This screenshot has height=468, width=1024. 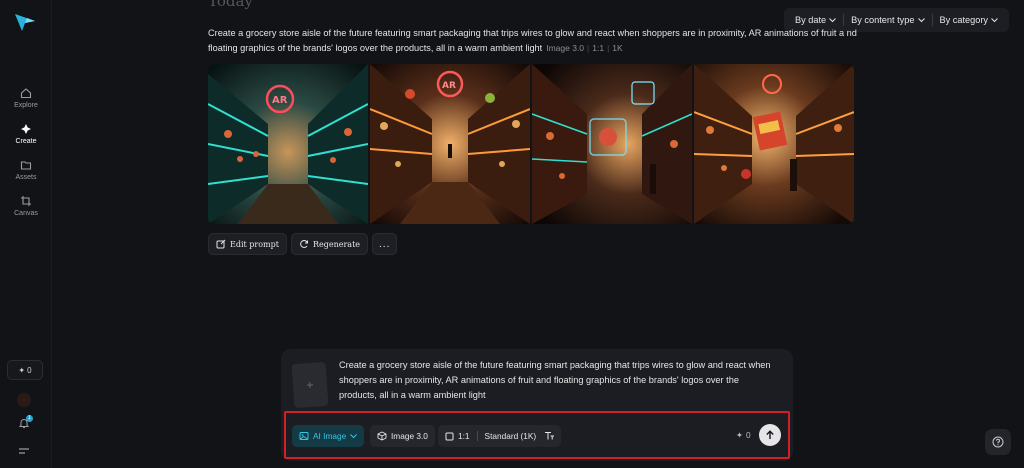 I want to click on arrow-up-icon, so click(x=770, y=434).